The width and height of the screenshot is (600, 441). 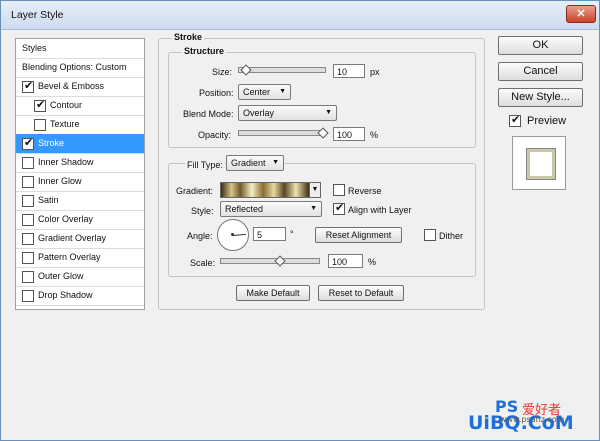 What do you see at coordinates (205, 165) in the screenshot?
I see `fill-type-label: Fill Type:` at bounding box center [205, 165].